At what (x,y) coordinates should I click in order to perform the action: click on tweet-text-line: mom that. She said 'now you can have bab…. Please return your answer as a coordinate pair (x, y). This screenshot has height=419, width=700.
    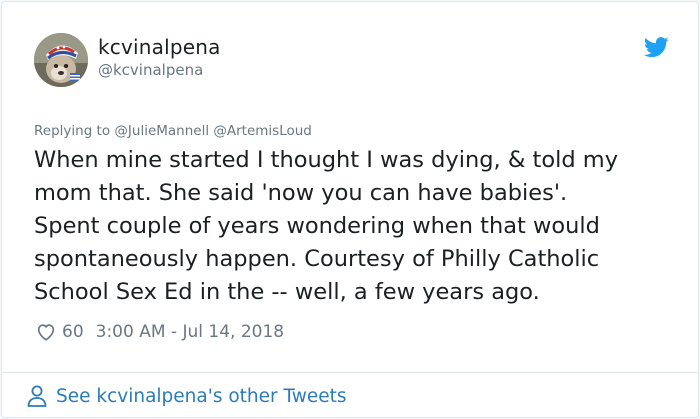
    Looking at the image, I should click on (301, 193).